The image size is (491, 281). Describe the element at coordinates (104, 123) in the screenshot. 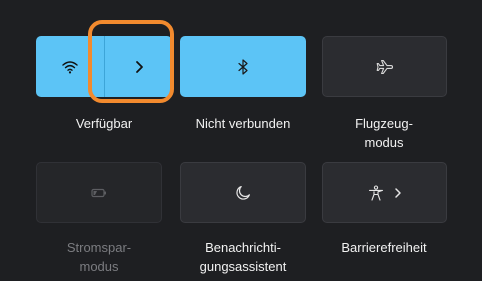

I see `wifi-label: Verfügbar` at that location.